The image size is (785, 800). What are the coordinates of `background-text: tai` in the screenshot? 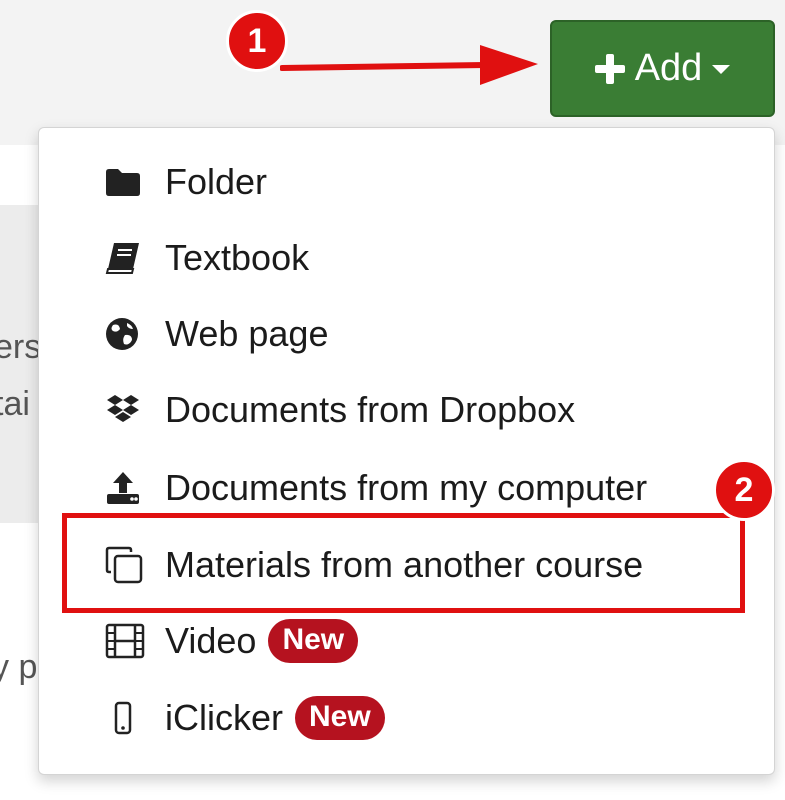 It's located at (15, 404).